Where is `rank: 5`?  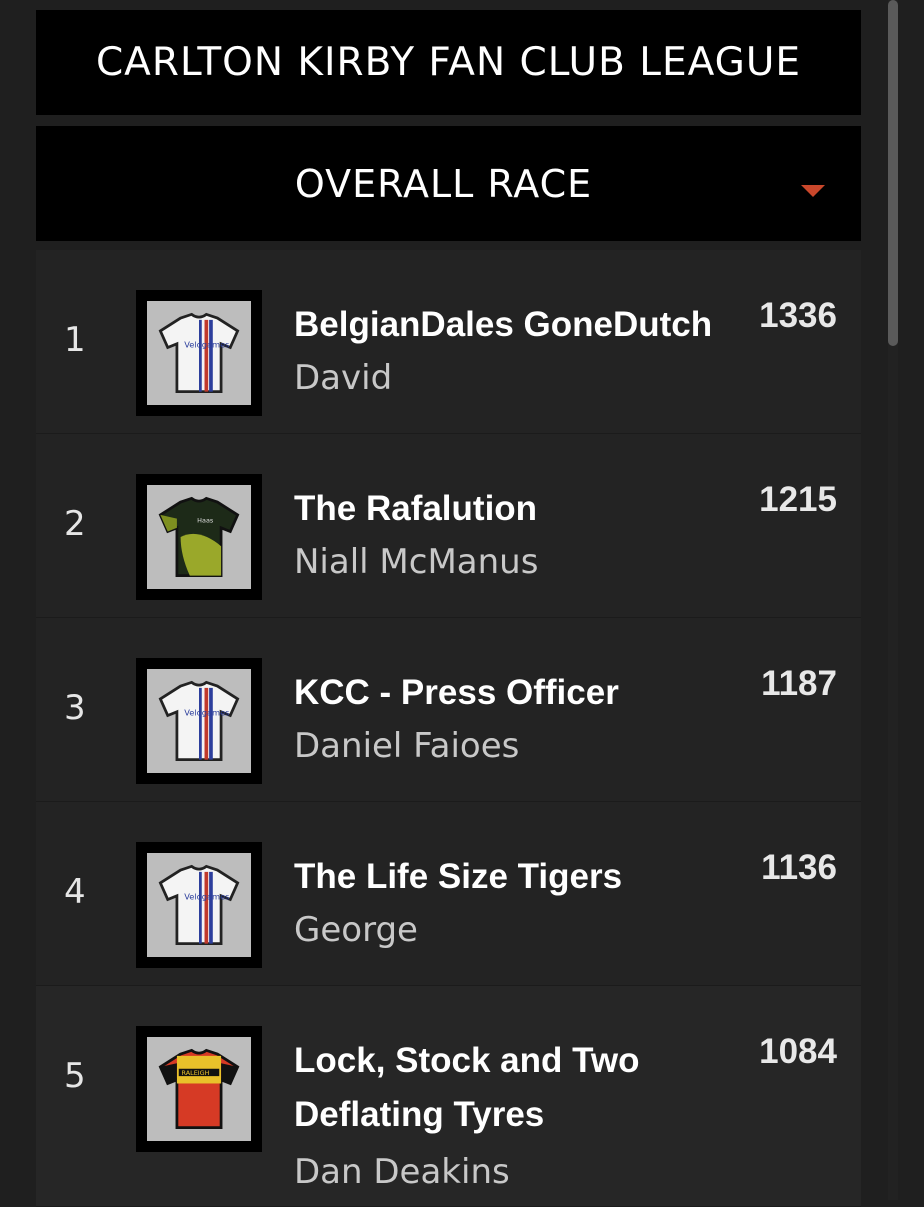
rank: 5 is located at coordinates (75, 1076).